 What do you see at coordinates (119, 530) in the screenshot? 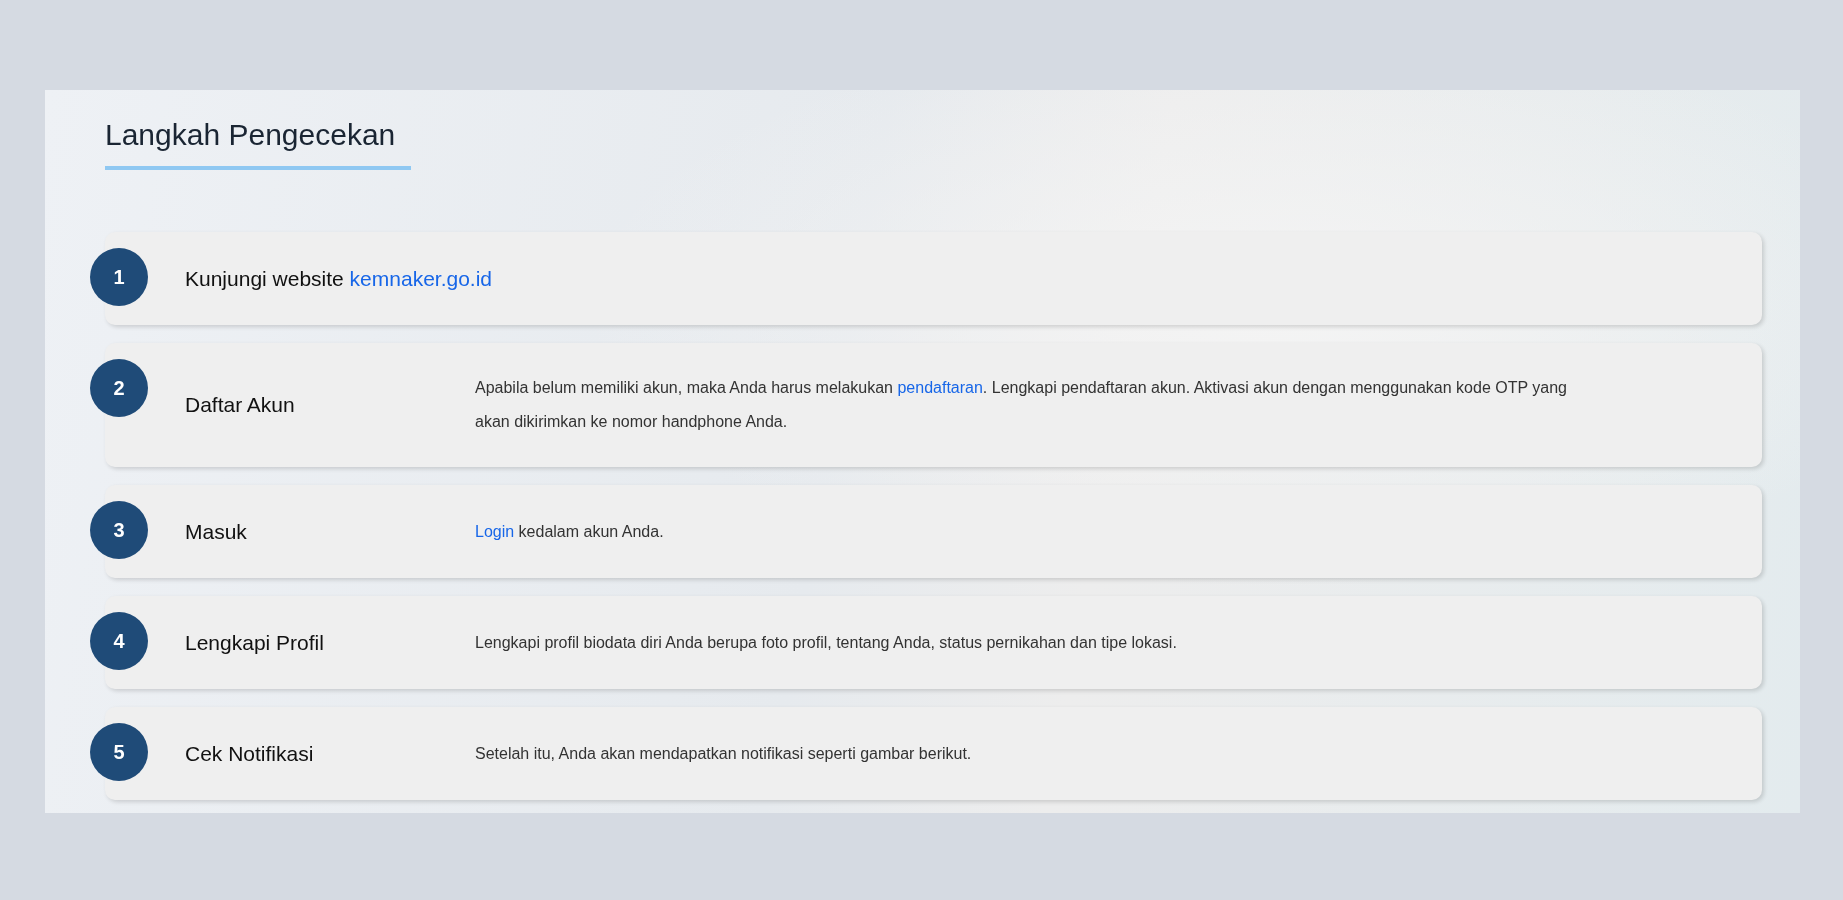
I see `step-number: 3` at bounding box center [119, 530].